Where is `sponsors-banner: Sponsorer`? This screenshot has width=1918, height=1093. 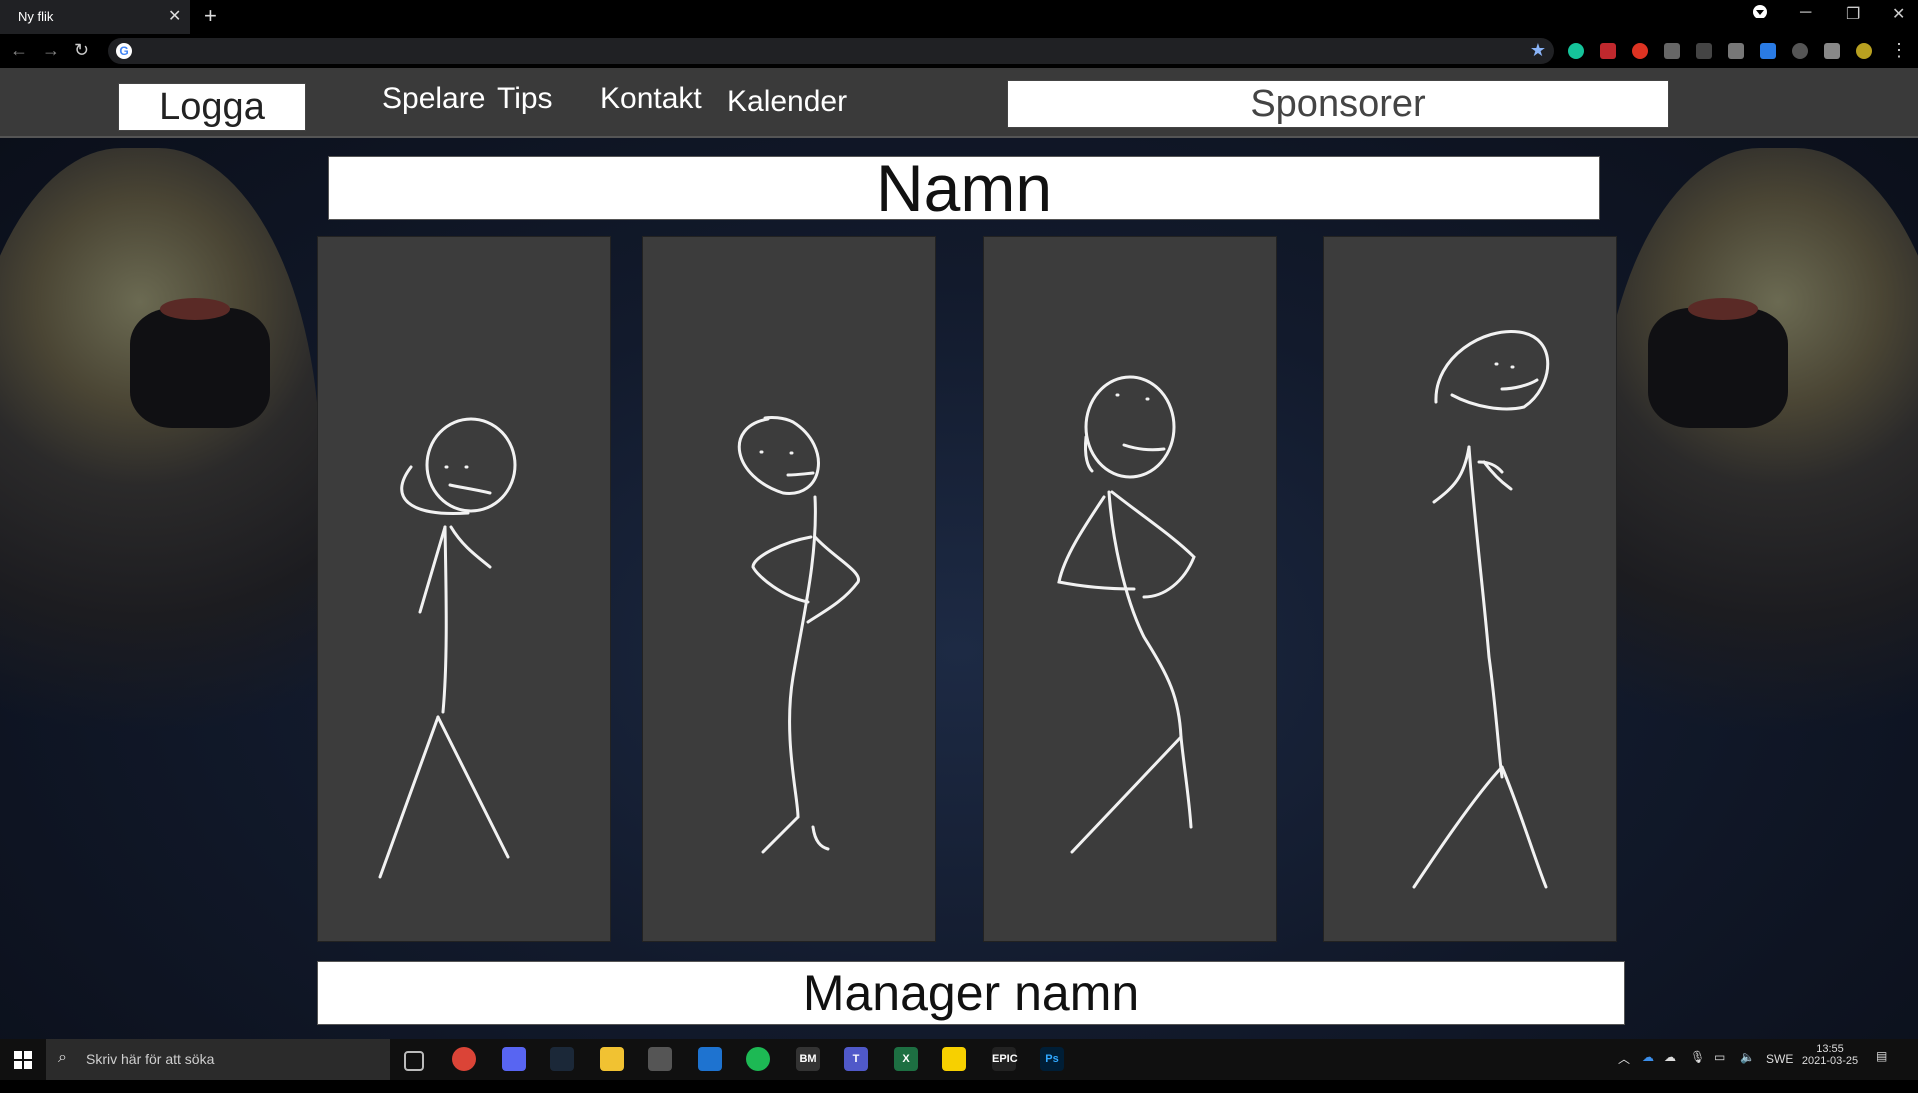 sponsors-banner: Sponsorer is located at coordinates (1338, 104).